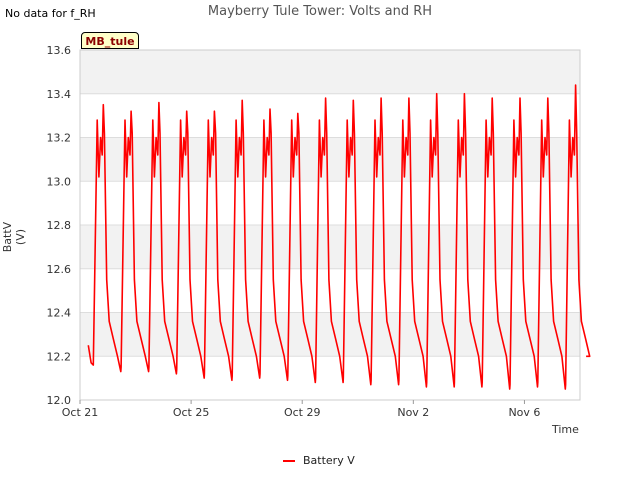 This screenshot has height=480, width=640. What do you see at coordinates (413, 412) in the screenshot?
I see `x-tick-label: Nov 2` at bounding box center [413, 412].